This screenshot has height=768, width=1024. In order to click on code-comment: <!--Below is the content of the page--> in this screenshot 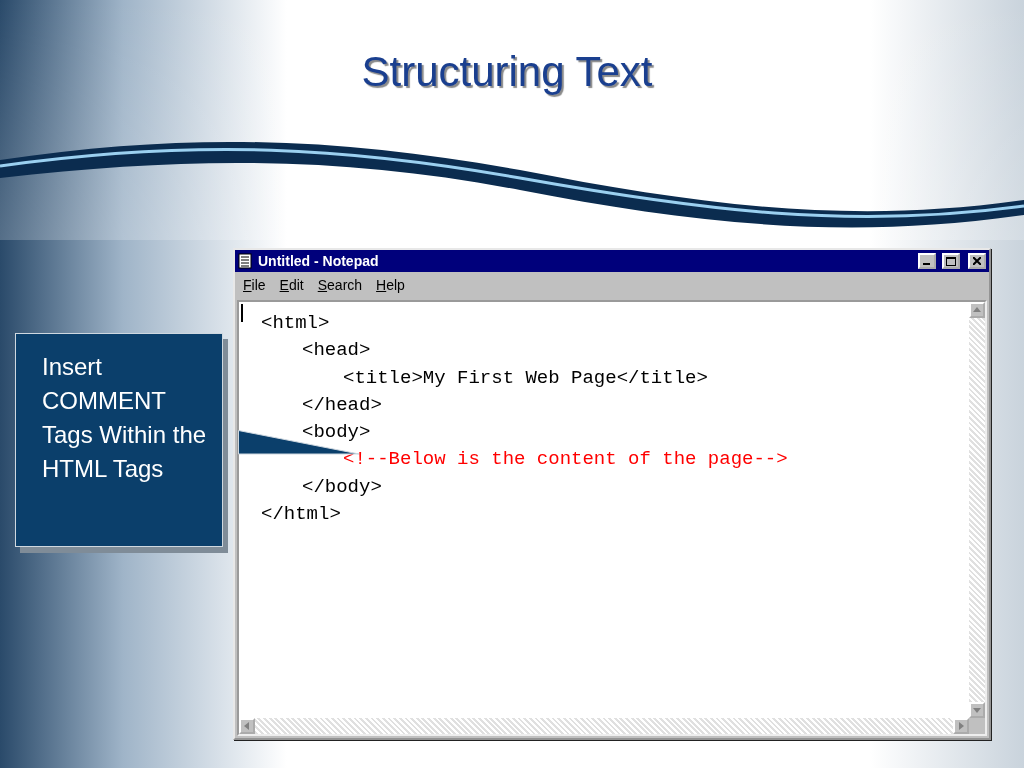, I will do `click(566, 460)`.